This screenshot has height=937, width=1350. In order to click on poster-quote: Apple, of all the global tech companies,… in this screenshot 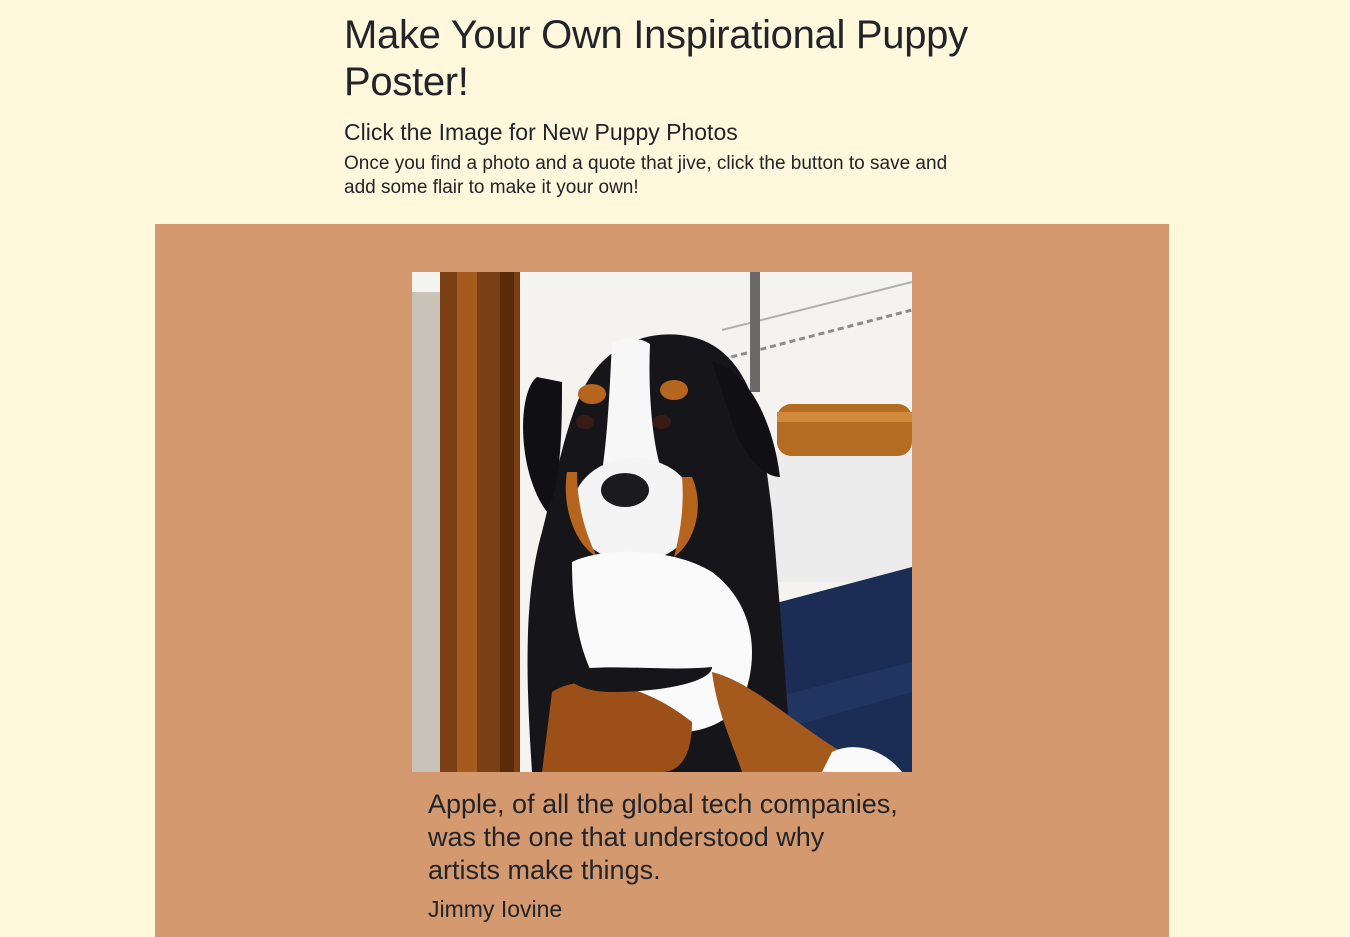, I will do `click(663, 837)`.